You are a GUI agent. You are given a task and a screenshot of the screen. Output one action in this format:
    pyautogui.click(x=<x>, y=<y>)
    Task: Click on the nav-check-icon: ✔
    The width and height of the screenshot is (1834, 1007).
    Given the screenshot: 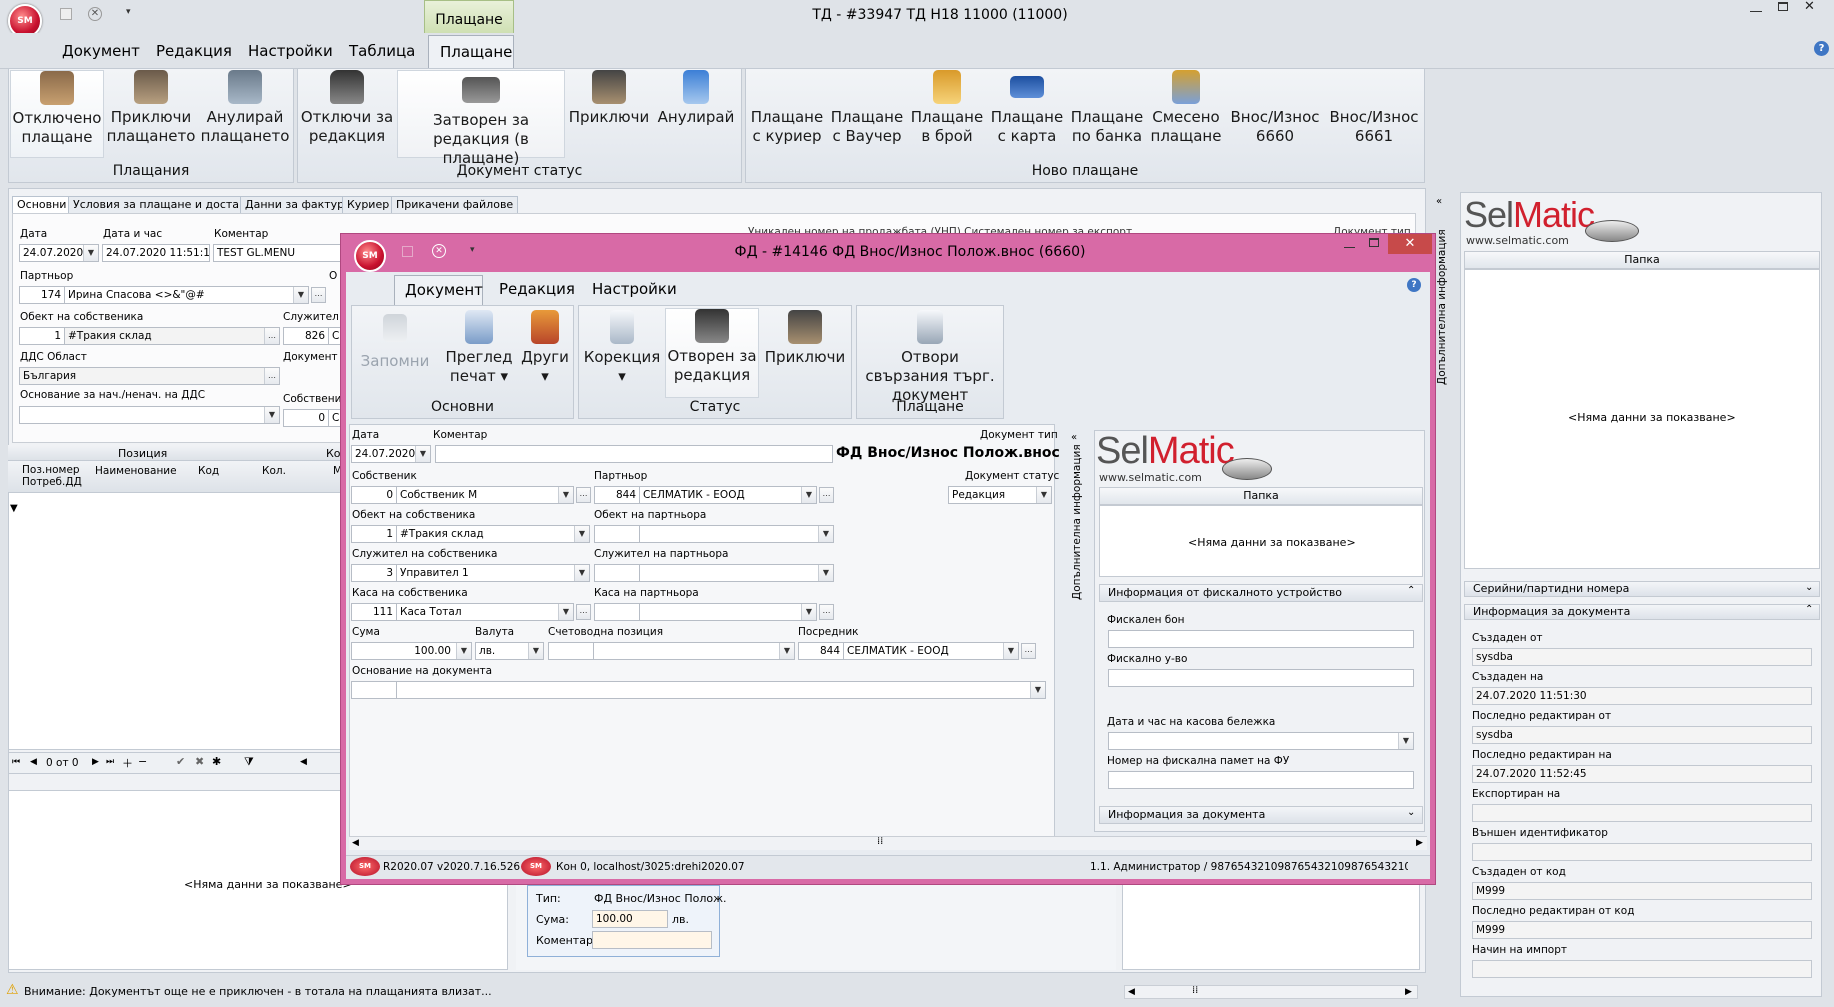 What is the action you would take?
    pyautogui.click(x=180, y=761)
    